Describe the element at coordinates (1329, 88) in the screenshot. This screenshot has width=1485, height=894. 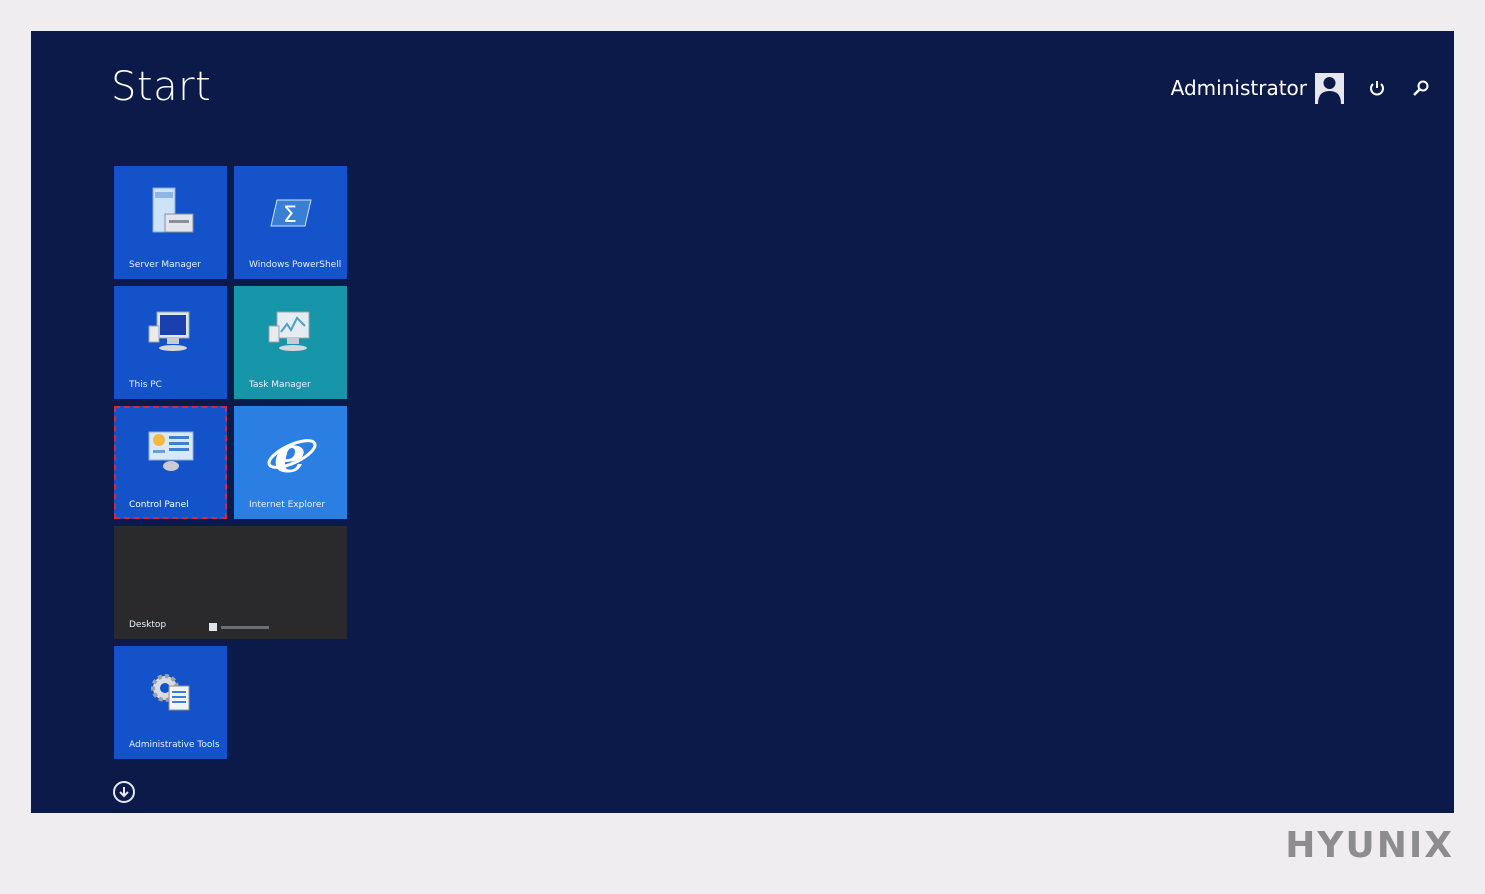
I see `user-avatar-icon` at that location.